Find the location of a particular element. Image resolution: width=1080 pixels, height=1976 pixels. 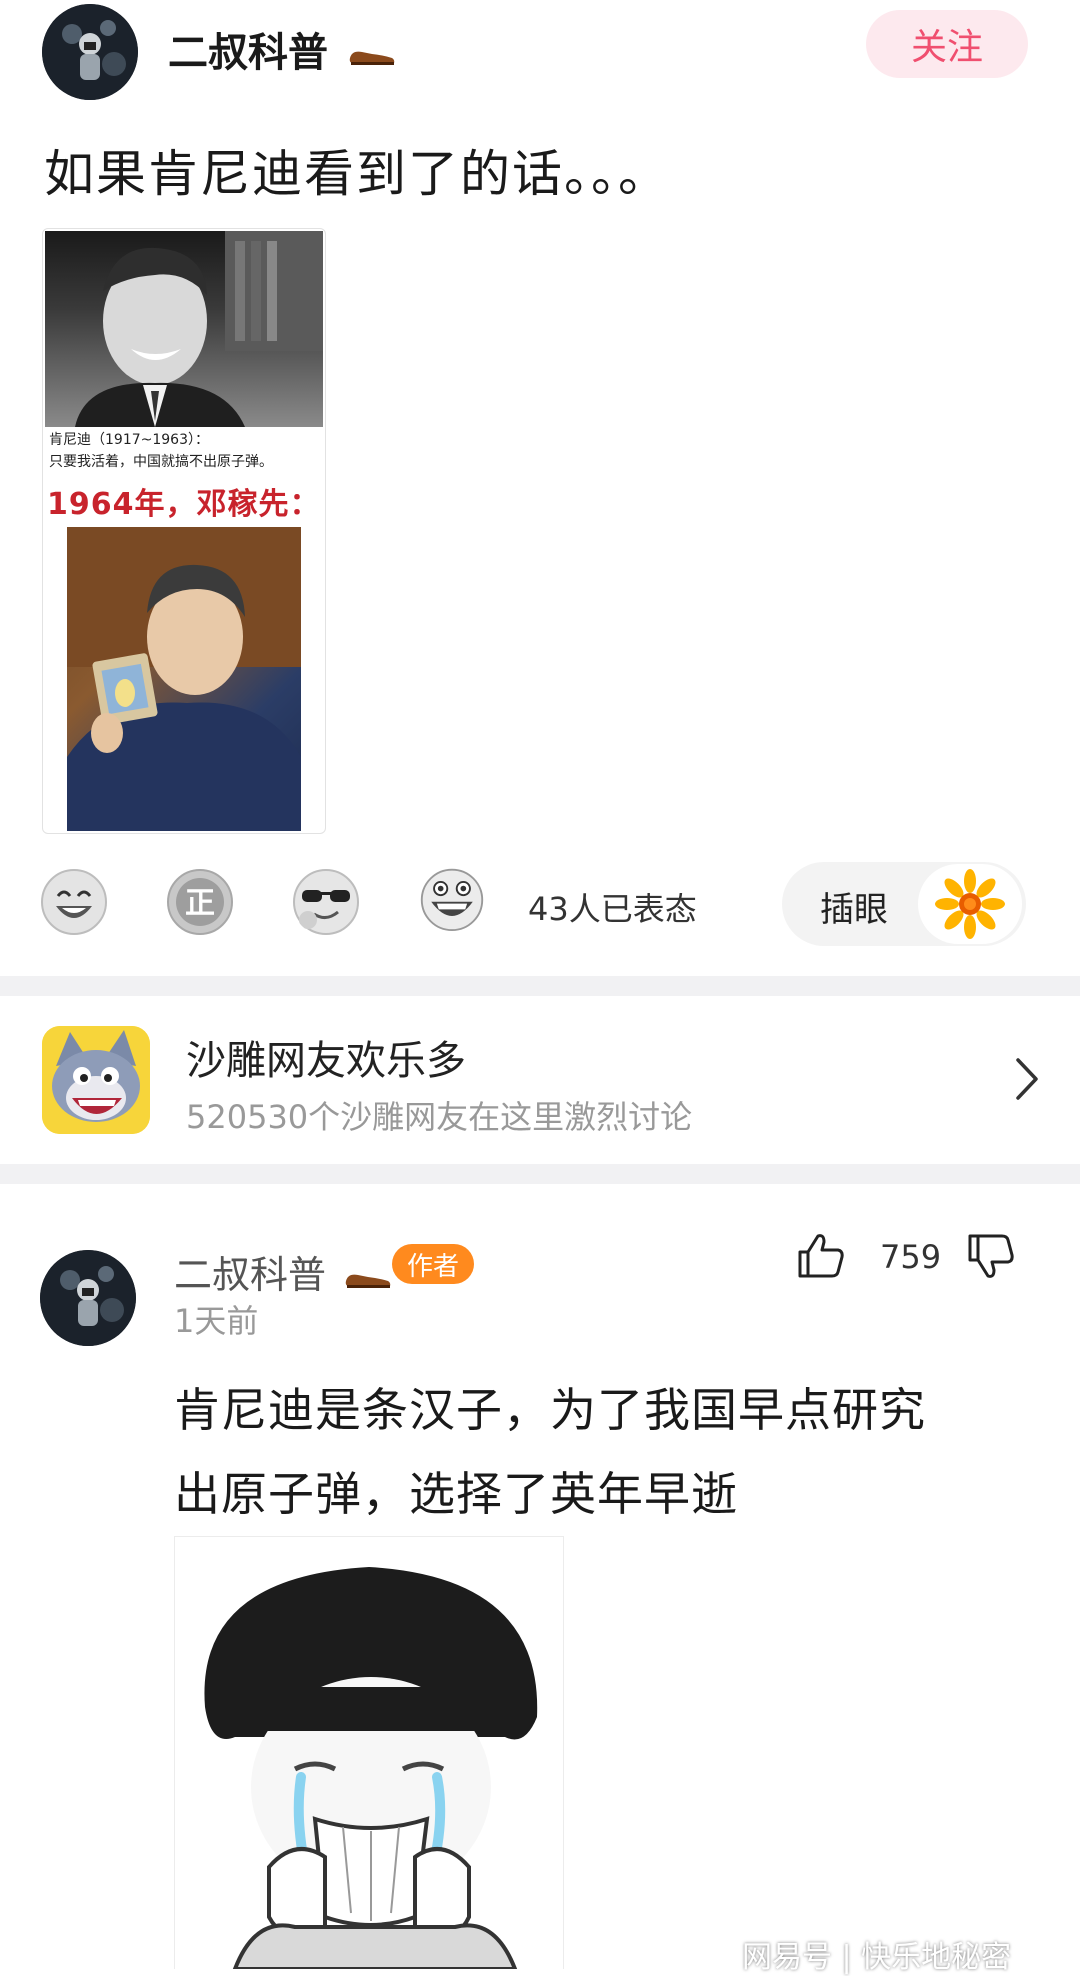

image-headline: 1964年，邓稼先： is located at coordinates (184, 504).